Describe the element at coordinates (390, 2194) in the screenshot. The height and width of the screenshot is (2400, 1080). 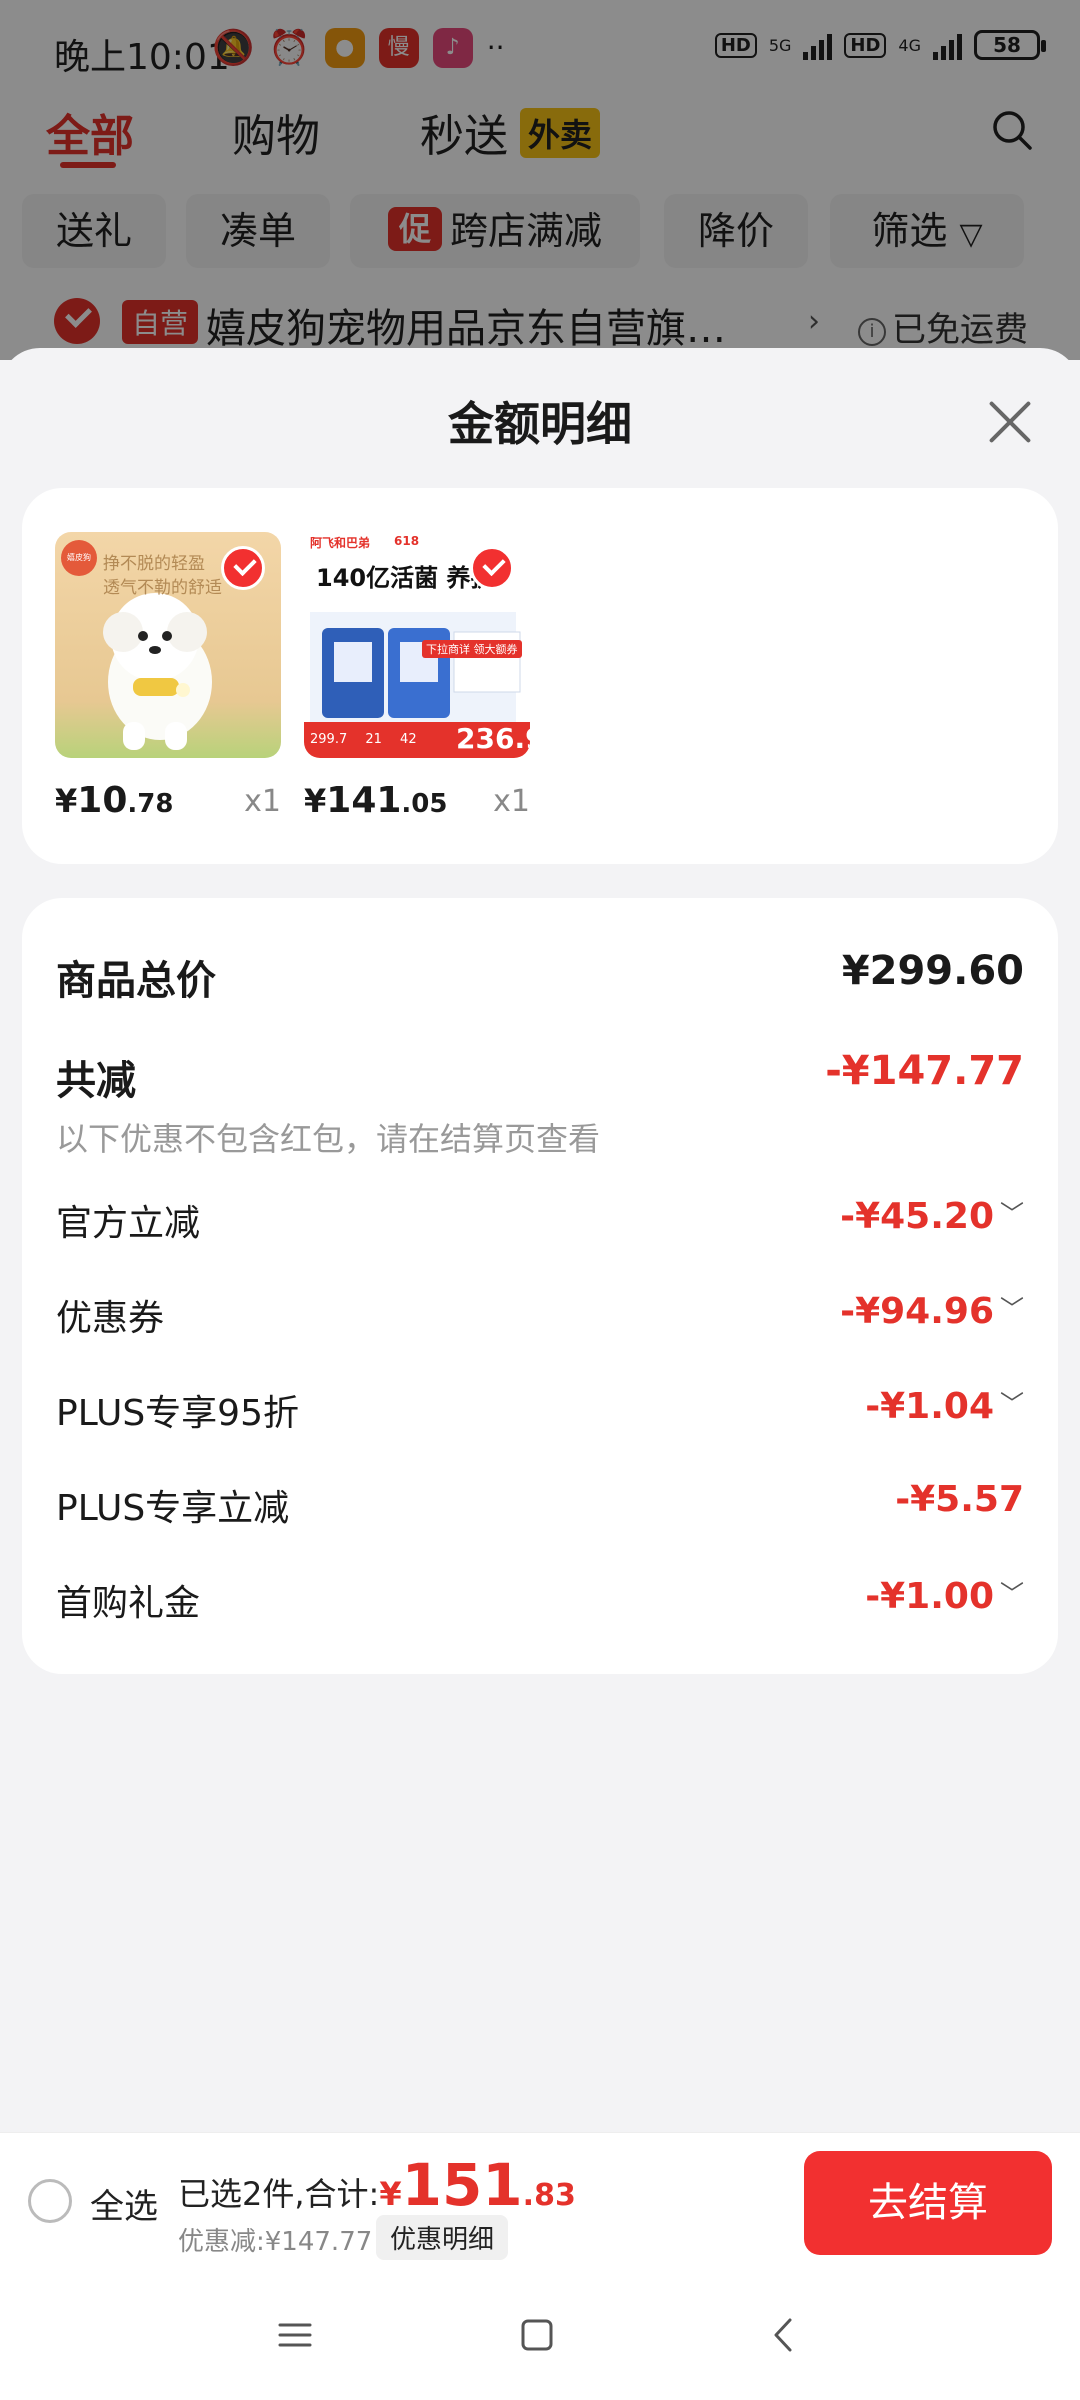
I see `total-currency: ¥` at that location.